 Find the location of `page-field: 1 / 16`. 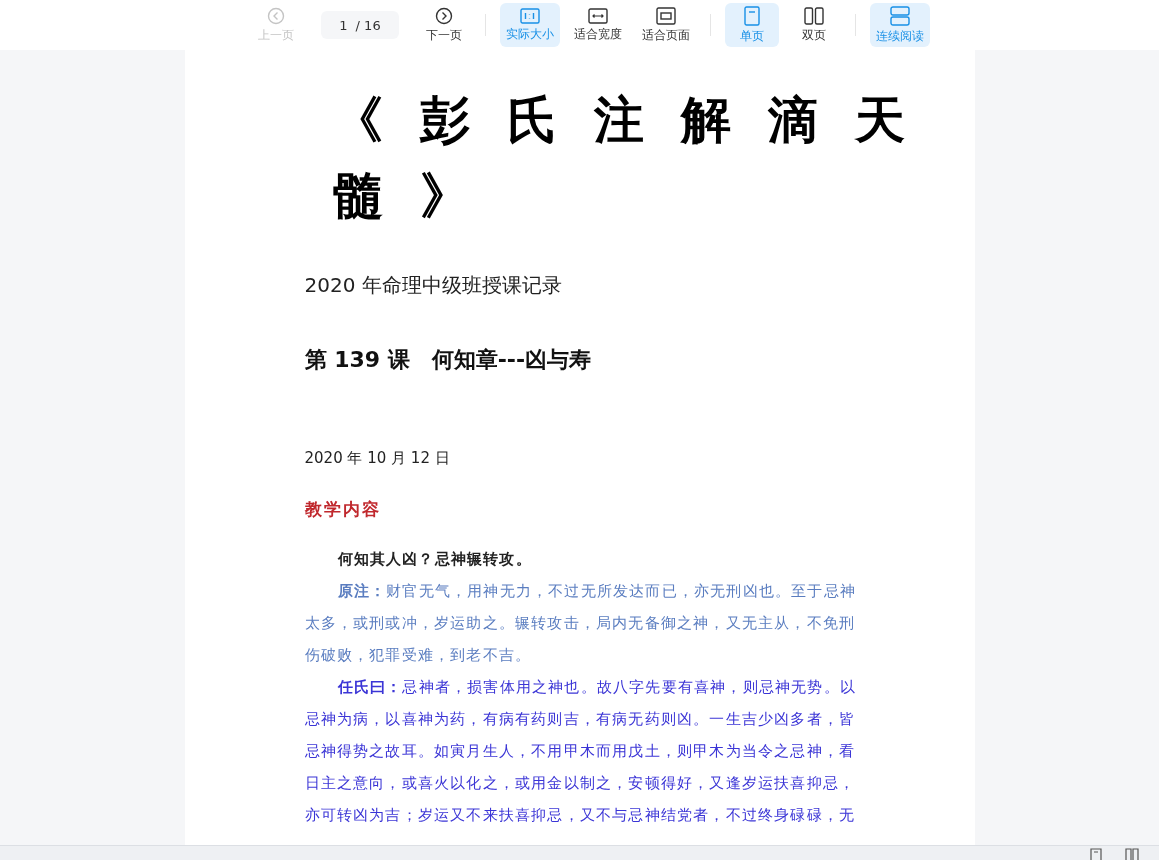

page-field: 1 / 16 is located at coordinates (360, 25).